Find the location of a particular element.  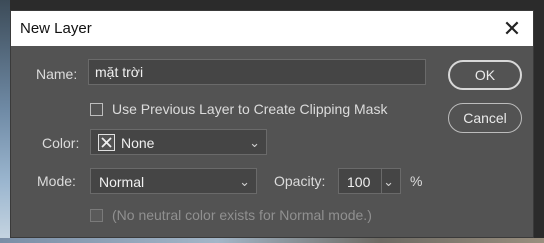

cancel-button: Cancel is located at coordinates (485, 118).